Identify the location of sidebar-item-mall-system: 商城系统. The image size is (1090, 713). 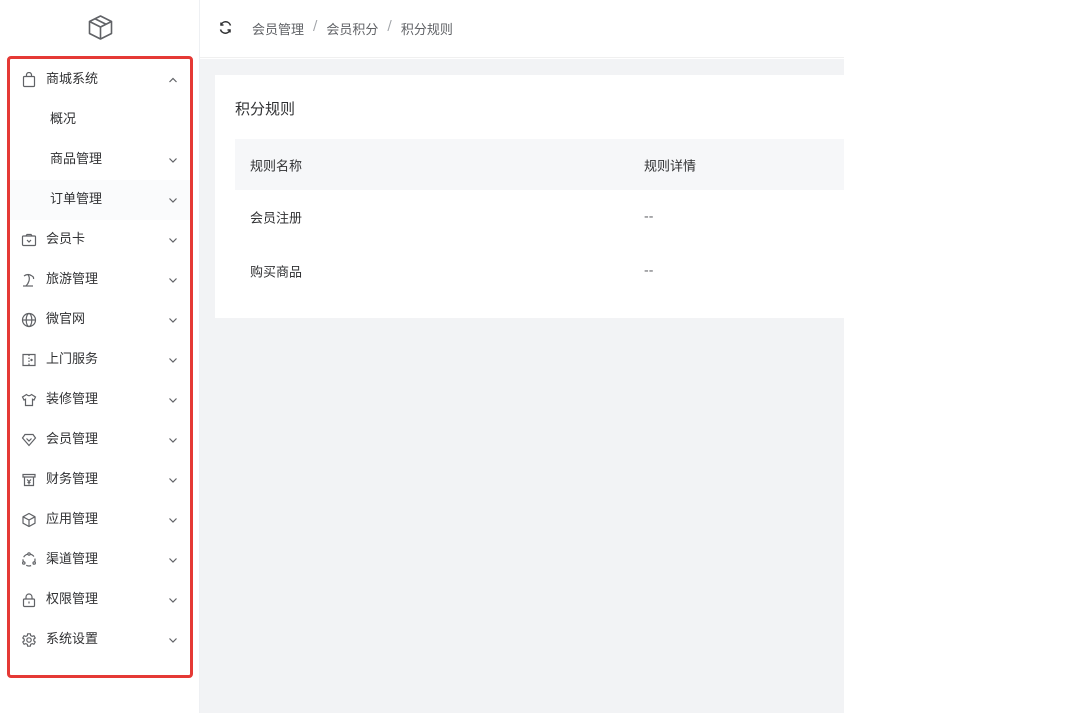
(100, 80).